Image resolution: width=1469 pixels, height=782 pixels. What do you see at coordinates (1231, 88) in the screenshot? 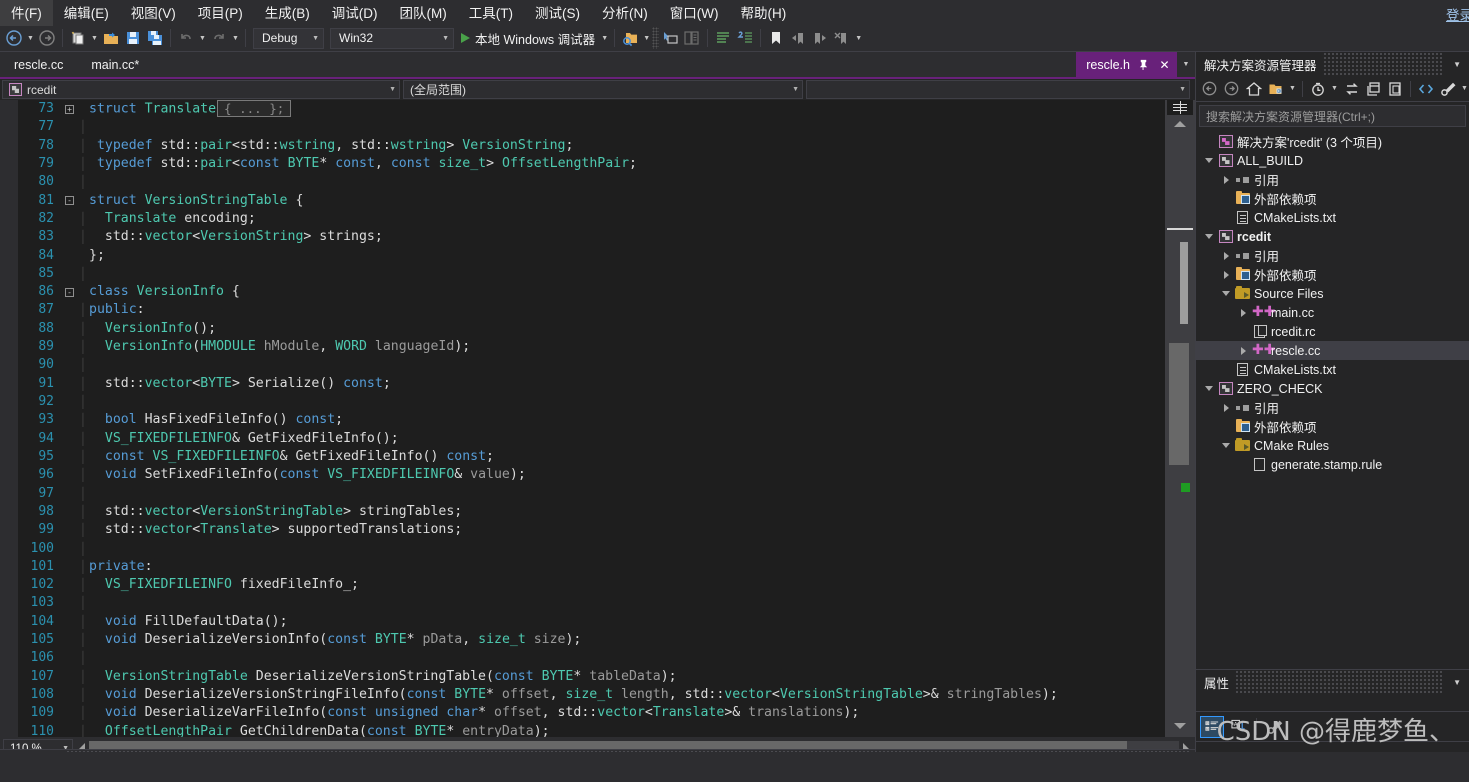
I see `forward-icon` at bounding box center [1231, 88].